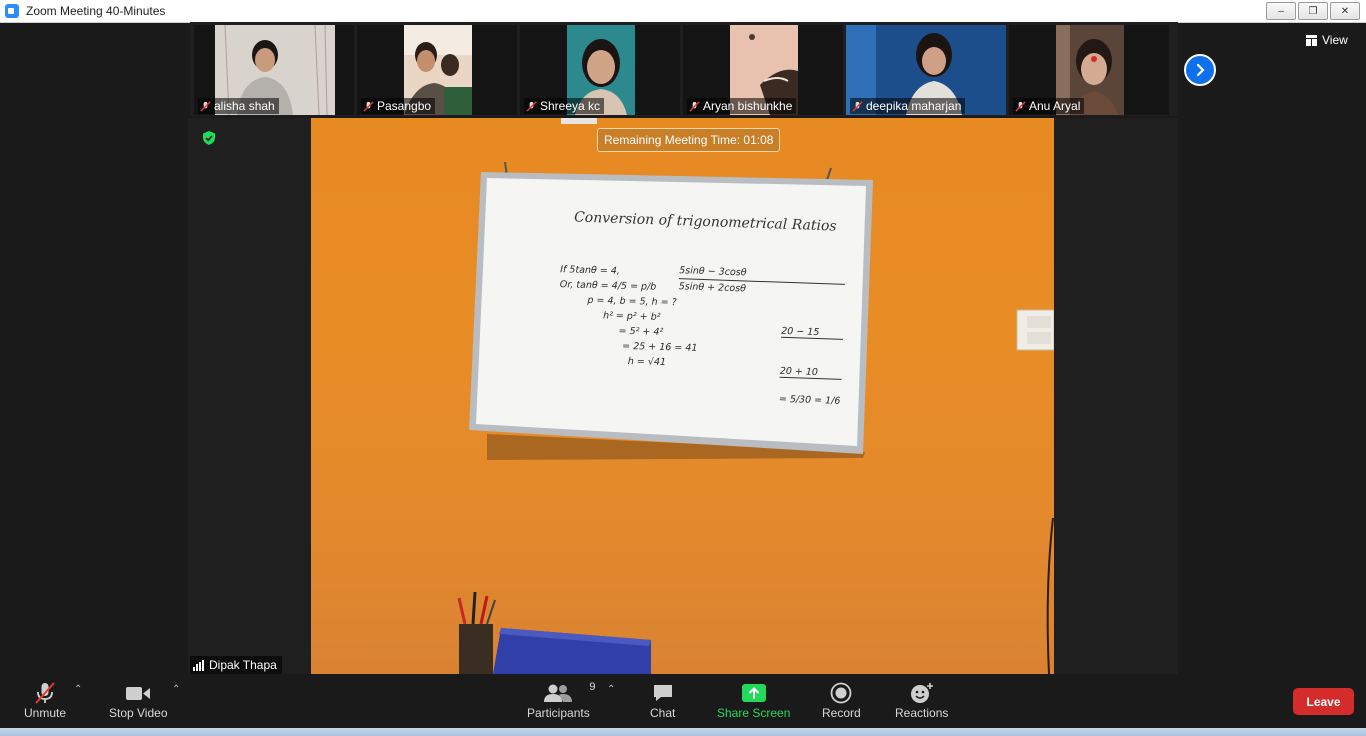 The height and width of the screenshot is (736, 1366). I want to click on whiteboard-line: 20 − 15, so click(811, 332).